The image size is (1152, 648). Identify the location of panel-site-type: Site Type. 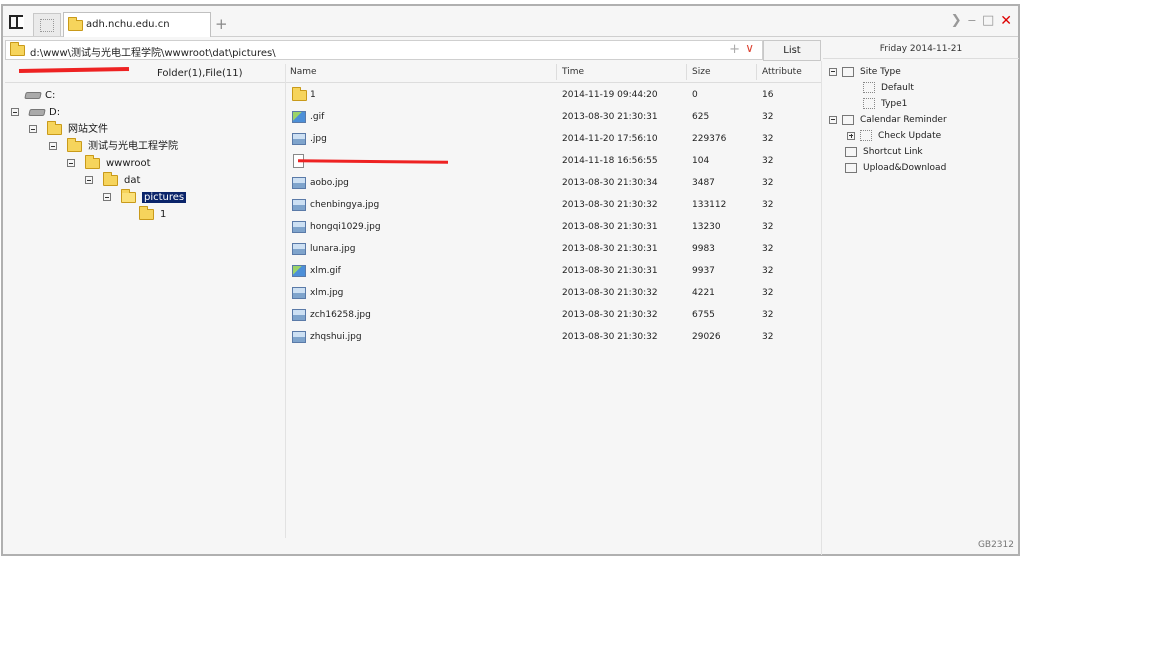
(865, 72).